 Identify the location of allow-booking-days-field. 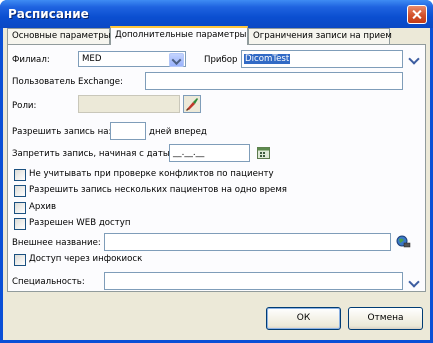
(128, 131).